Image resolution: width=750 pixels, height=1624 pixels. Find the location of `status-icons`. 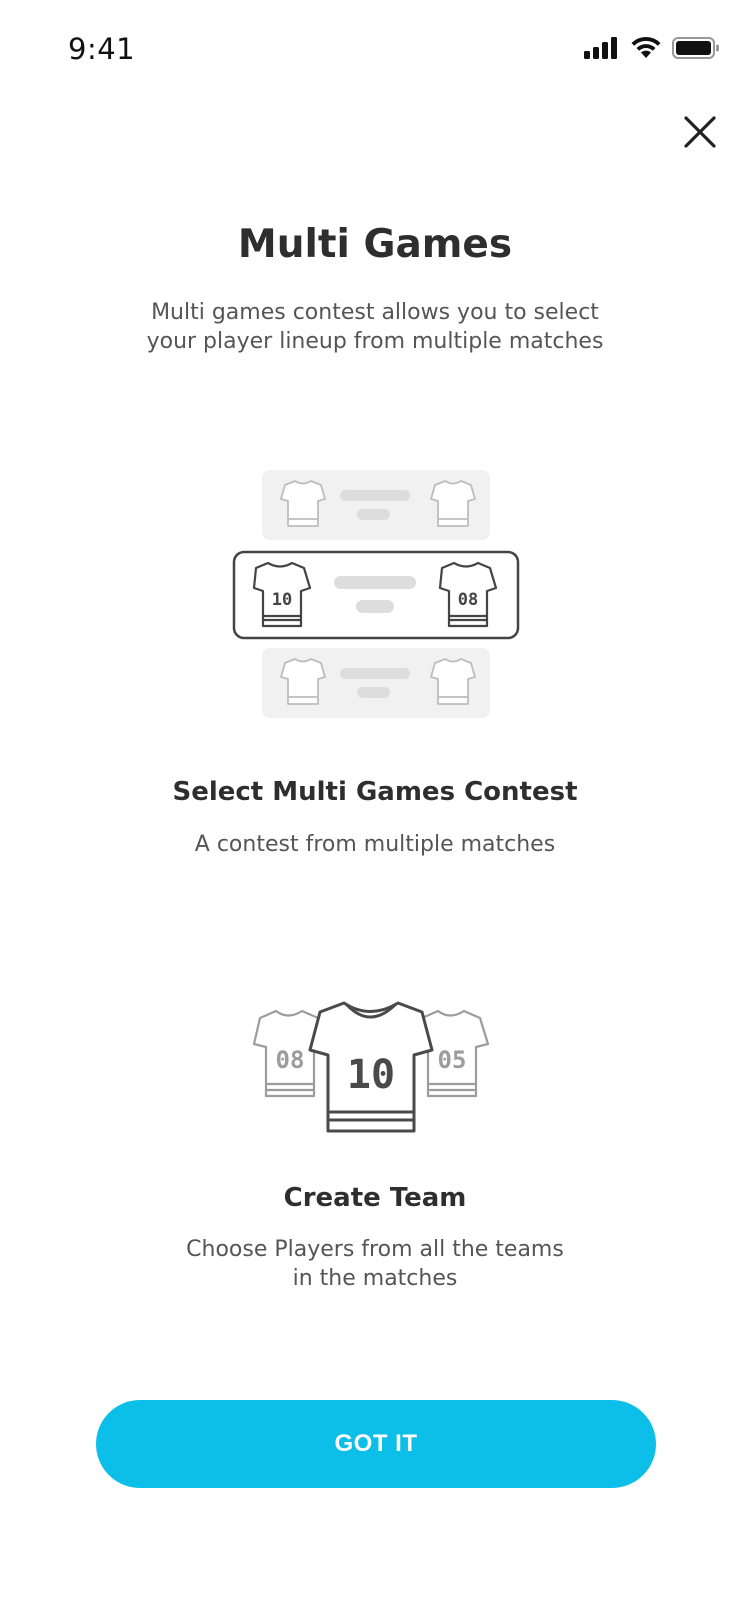

status-icons is located at coordinates (652, 48).